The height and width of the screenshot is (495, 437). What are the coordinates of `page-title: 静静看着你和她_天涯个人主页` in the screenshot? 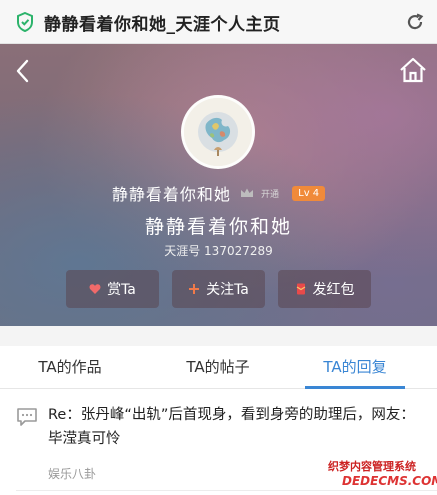 It's located at (162, 25).